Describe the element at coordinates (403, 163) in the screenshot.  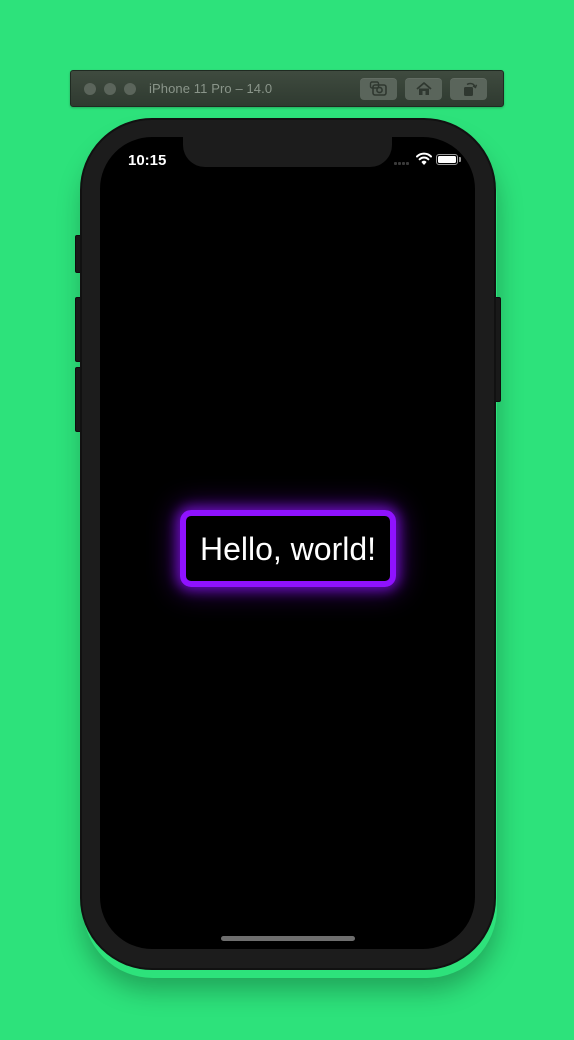
I see `signal-icon` at that location.